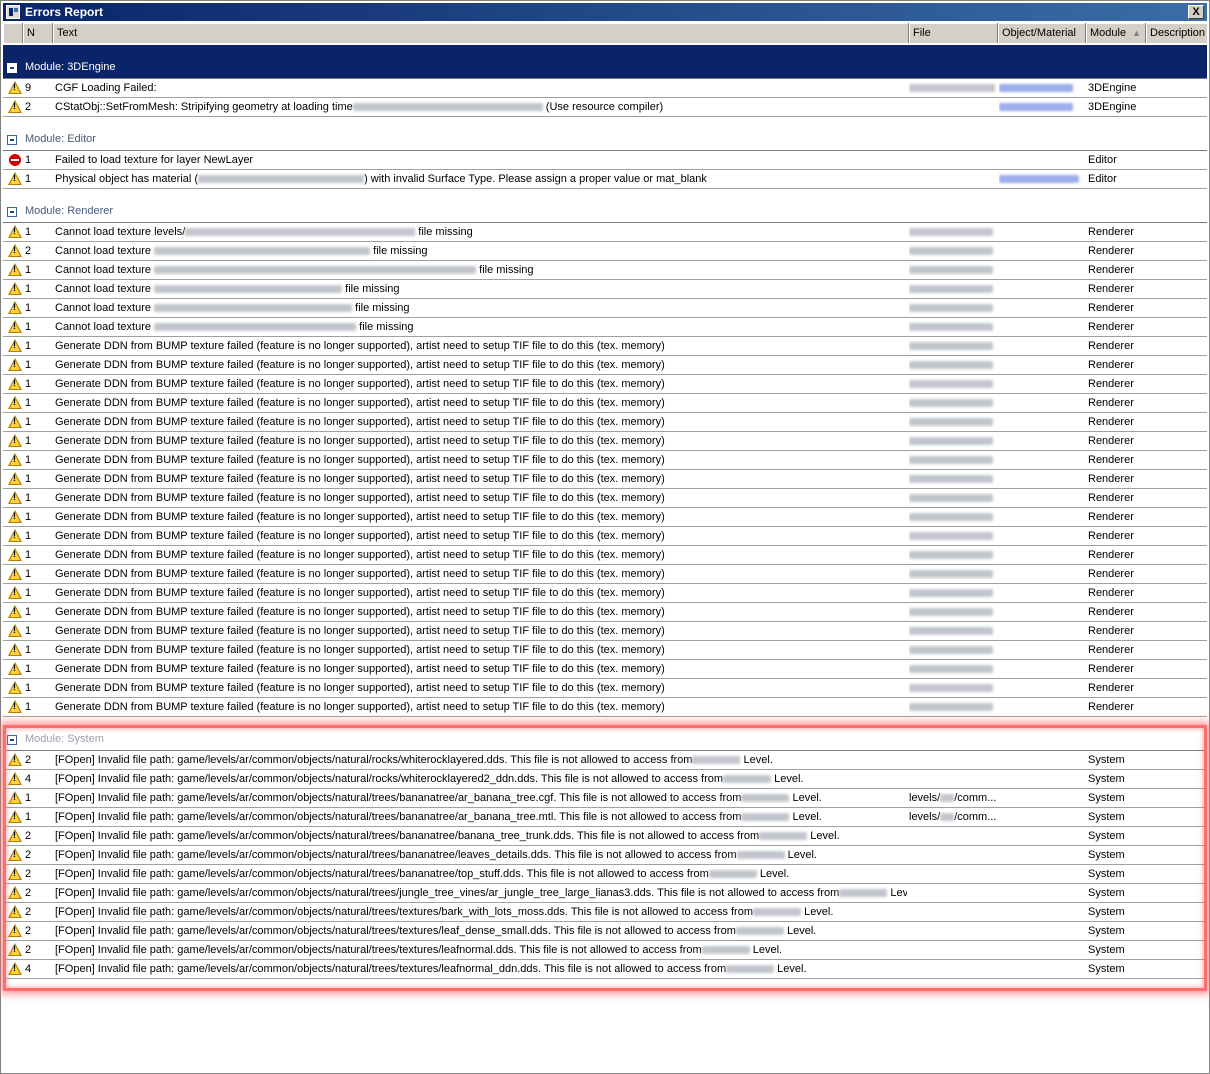  Describe the element at coordinates (1196, 12) in the screenshot. I see `close-button: X` at that location.